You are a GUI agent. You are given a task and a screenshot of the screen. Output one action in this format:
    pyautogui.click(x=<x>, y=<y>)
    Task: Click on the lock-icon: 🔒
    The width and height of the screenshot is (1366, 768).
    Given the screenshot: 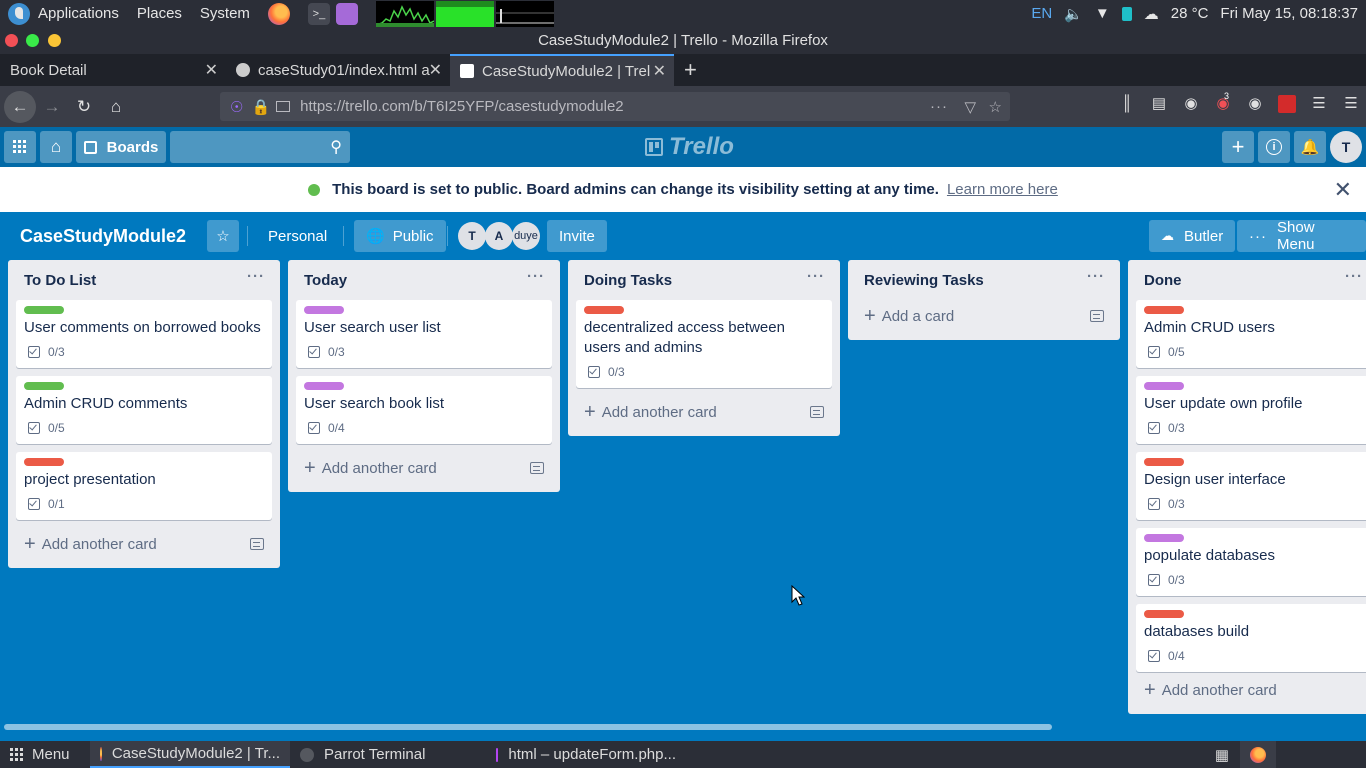 What is the action you would take?
    pyautogui.click(x=260, y=107)
    